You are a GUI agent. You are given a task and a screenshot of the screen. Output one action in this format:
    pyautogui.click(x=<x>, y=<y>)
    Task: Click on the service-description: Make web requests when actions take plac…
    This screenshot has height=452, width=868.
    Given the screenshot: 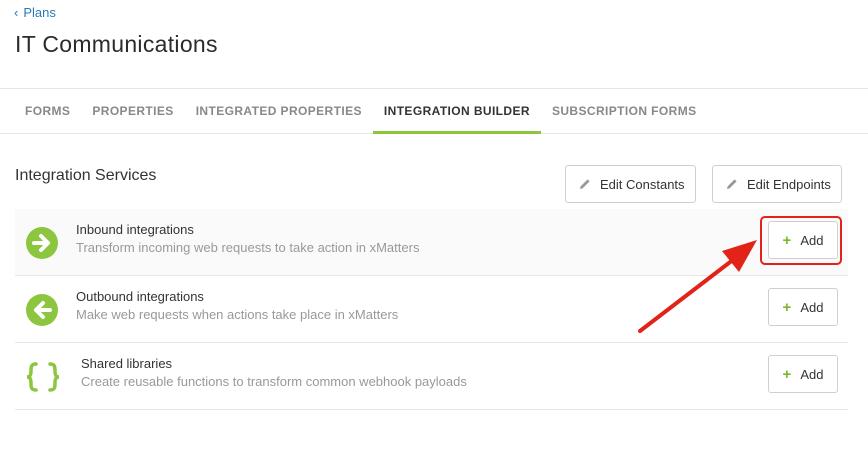 What is the action you would take?
    pyautogui.click(x=237, y=314)
    